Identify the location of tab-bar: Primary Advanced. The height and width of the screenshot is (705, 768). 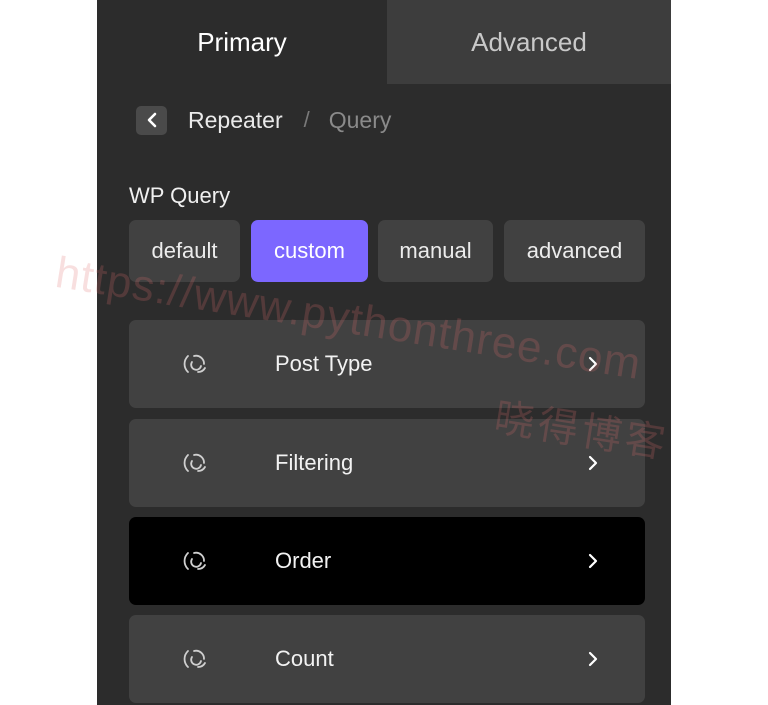
(384, 42).